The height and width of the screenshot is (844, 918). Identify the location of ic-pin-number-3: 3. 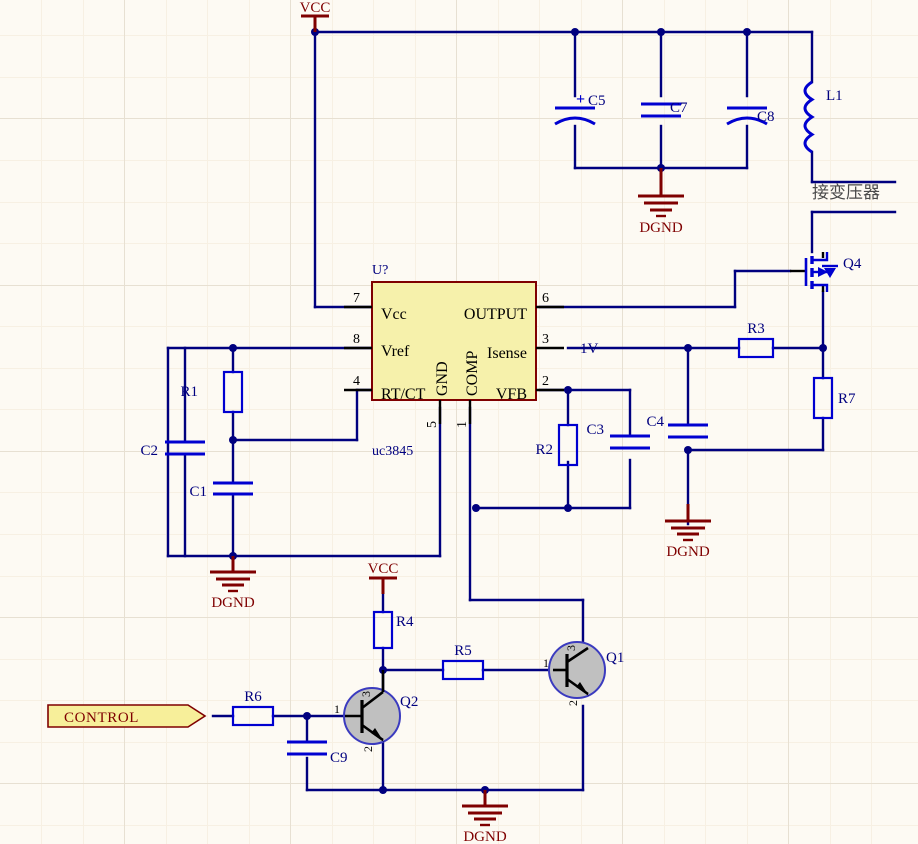
(545, 339).